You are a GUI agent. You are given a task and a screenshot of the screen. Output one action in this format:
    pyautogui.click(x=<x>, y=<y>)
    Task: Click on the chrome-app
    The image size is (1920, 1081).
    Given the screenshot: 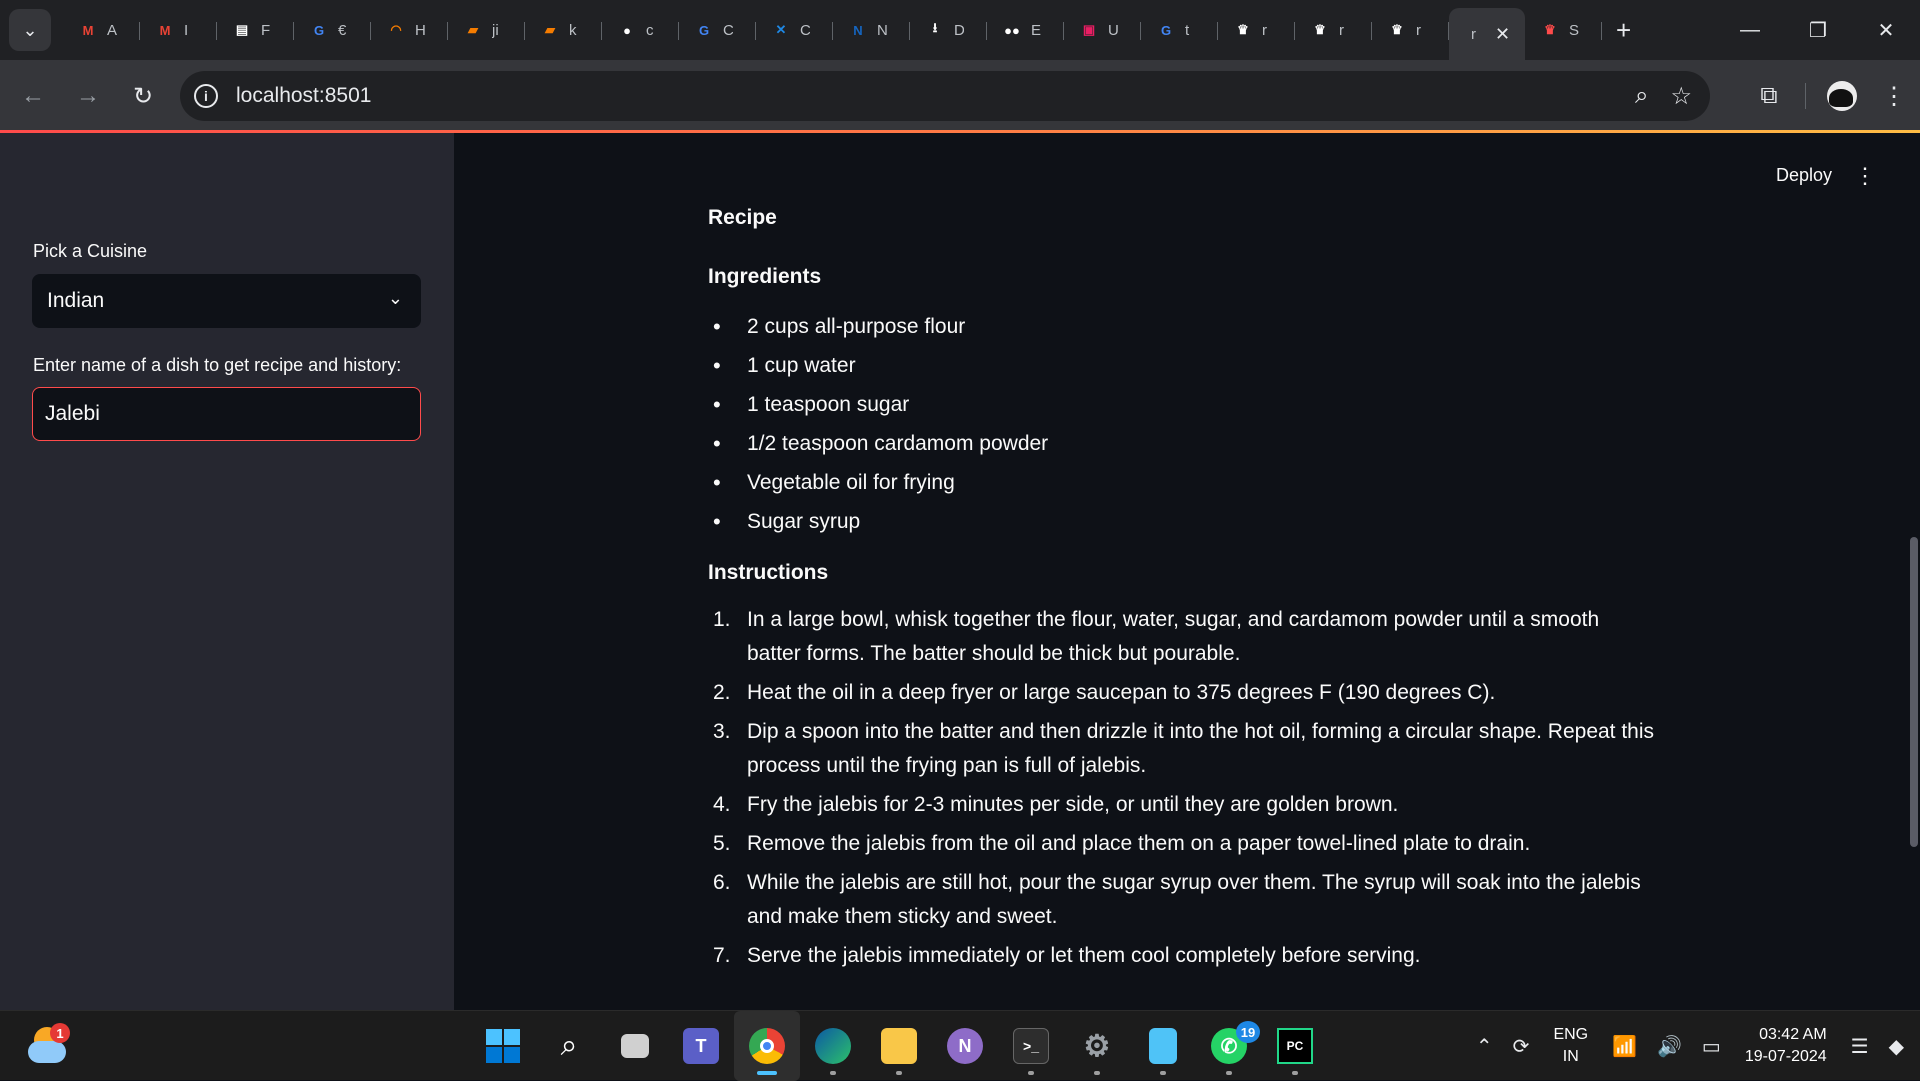 What is the action you would take?
    pyautogui.click(x=767, y=1046)
    